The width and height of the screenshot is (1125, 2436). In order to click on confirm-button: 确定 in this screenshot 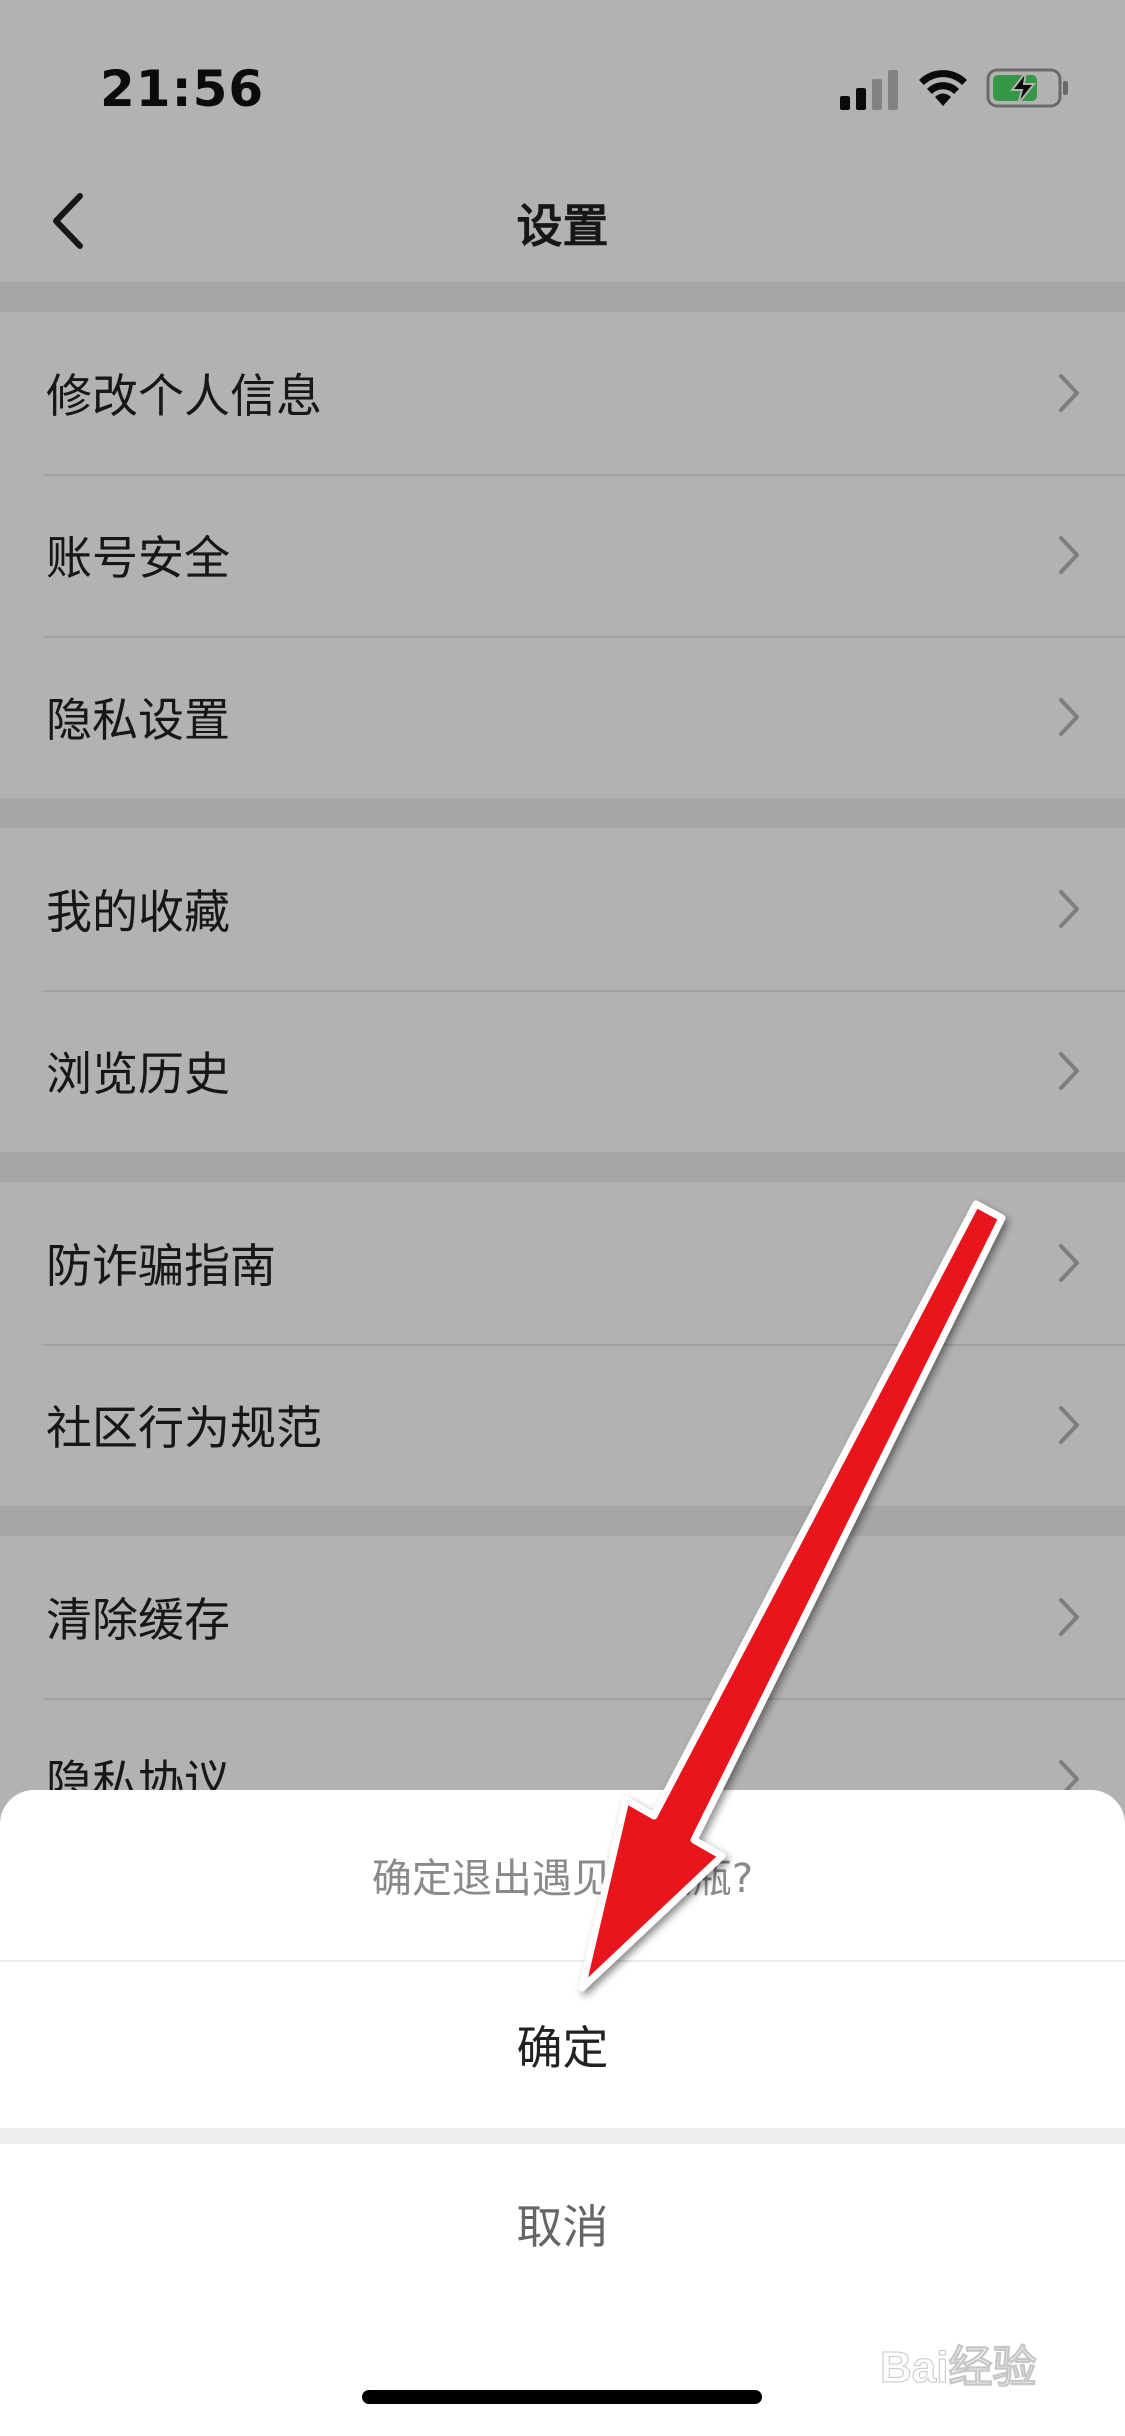, I will do `click(562, 2045)`.